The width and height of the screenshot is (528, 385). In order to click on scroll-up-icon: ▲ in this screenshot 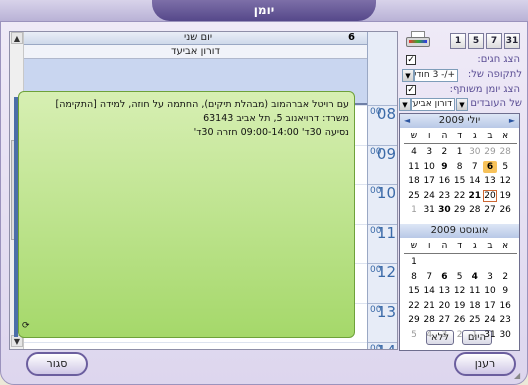, I will do `click(17, 38)`.